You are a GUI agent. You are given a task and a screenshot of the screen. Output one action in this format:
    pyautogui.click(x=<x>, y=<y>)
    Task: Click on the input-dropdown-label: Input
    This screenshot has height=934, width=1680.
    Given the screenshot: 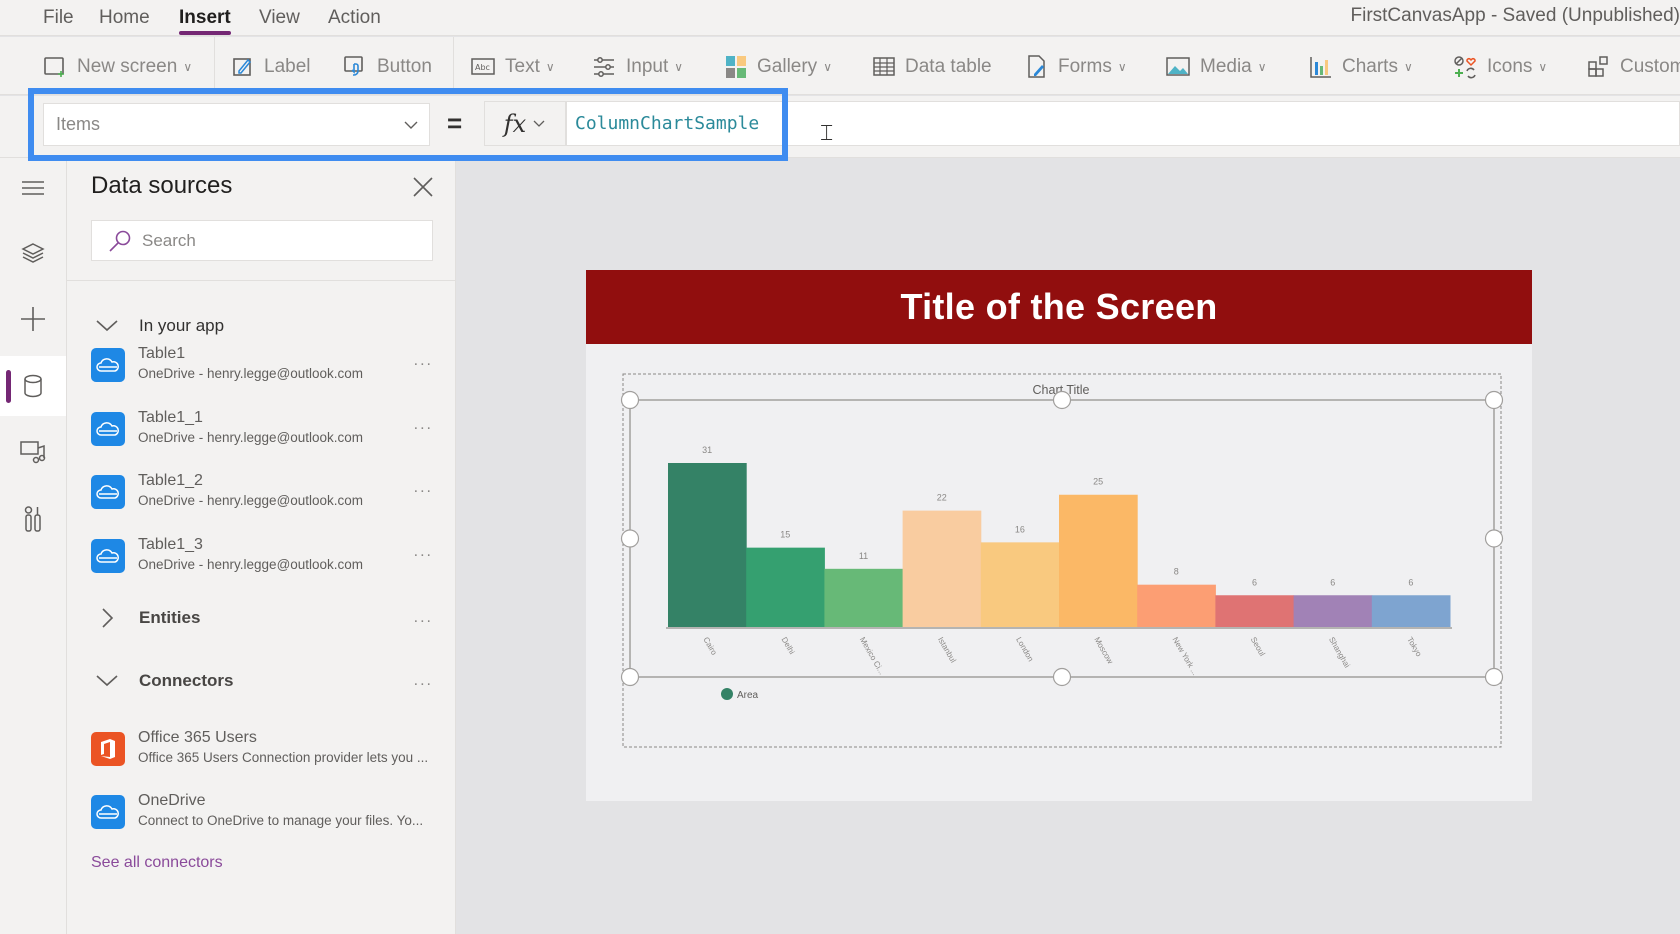 What is the action you would take?
    pyautogui.click(x=647, y=66)
    